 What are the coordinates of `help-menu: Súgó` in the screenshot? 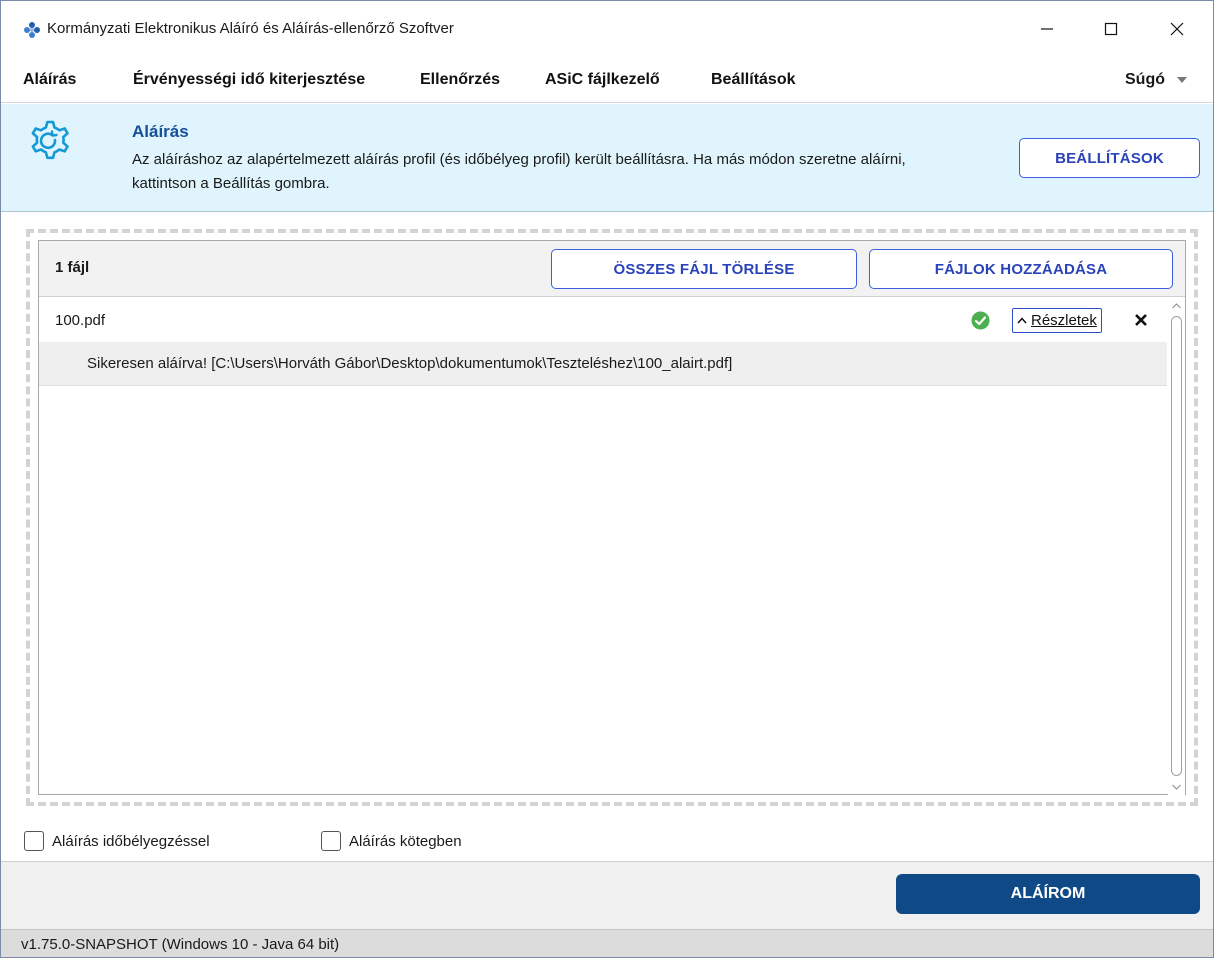 It's located at (1156, 80).